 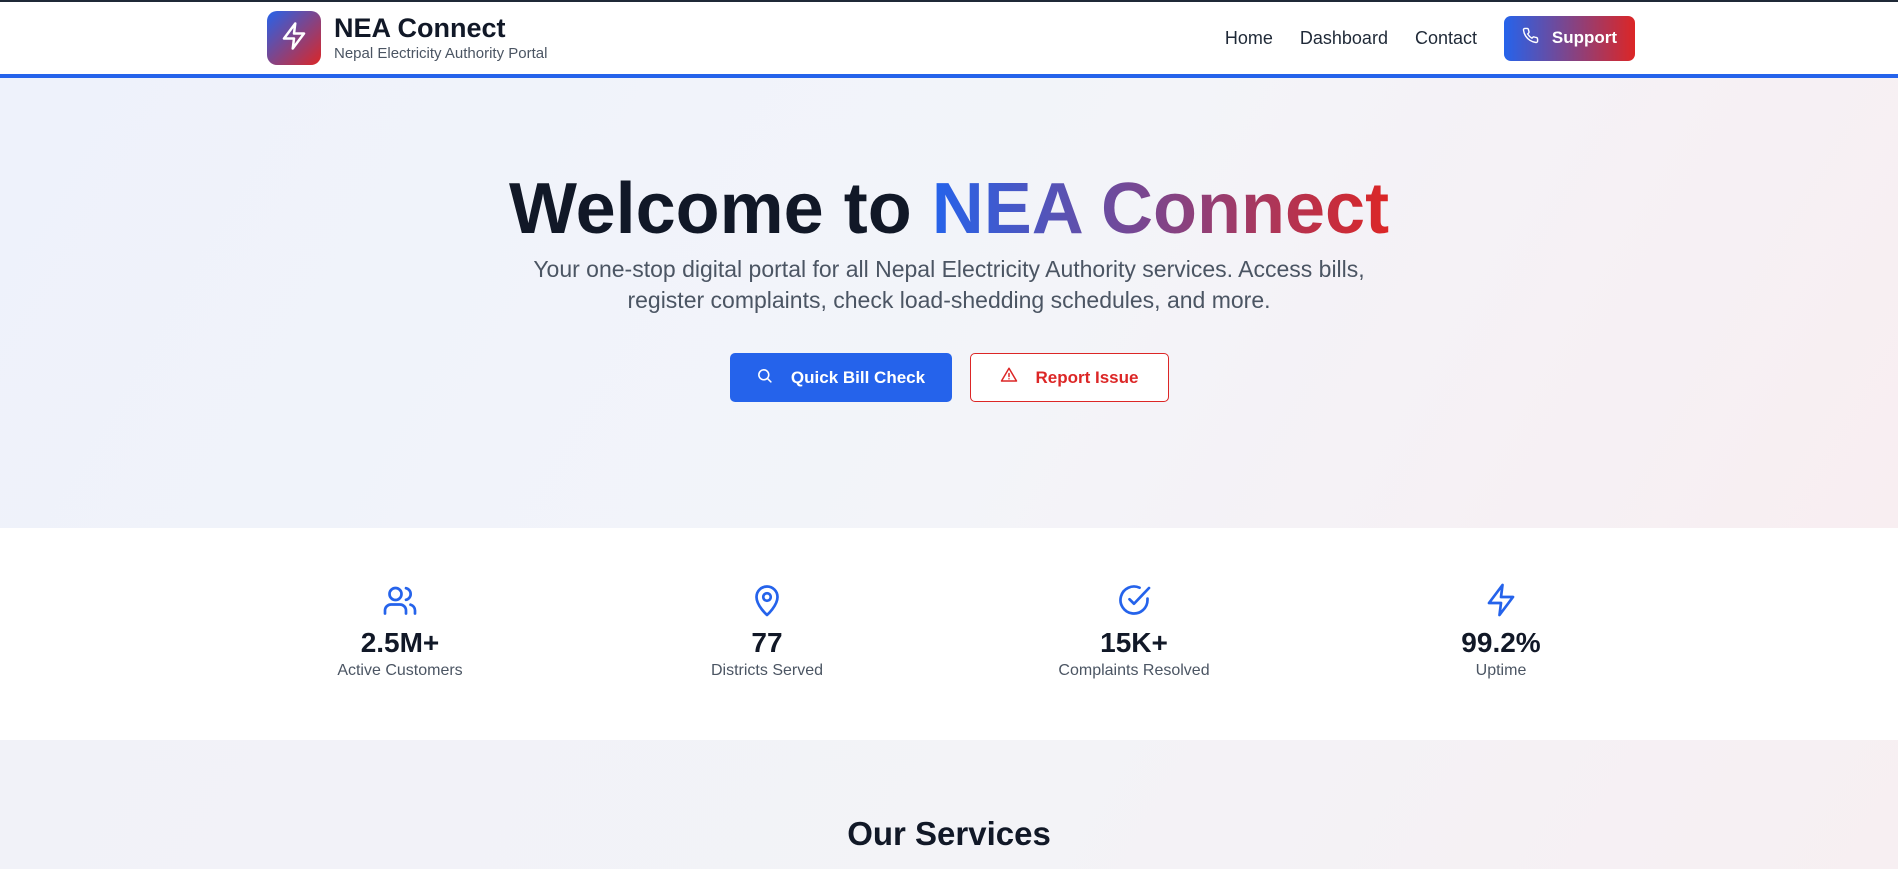 What do you see at coordinates (1018, 377) in the screenshot?
I see `warning-triangle-icon` at bounding box center [1018, 377].